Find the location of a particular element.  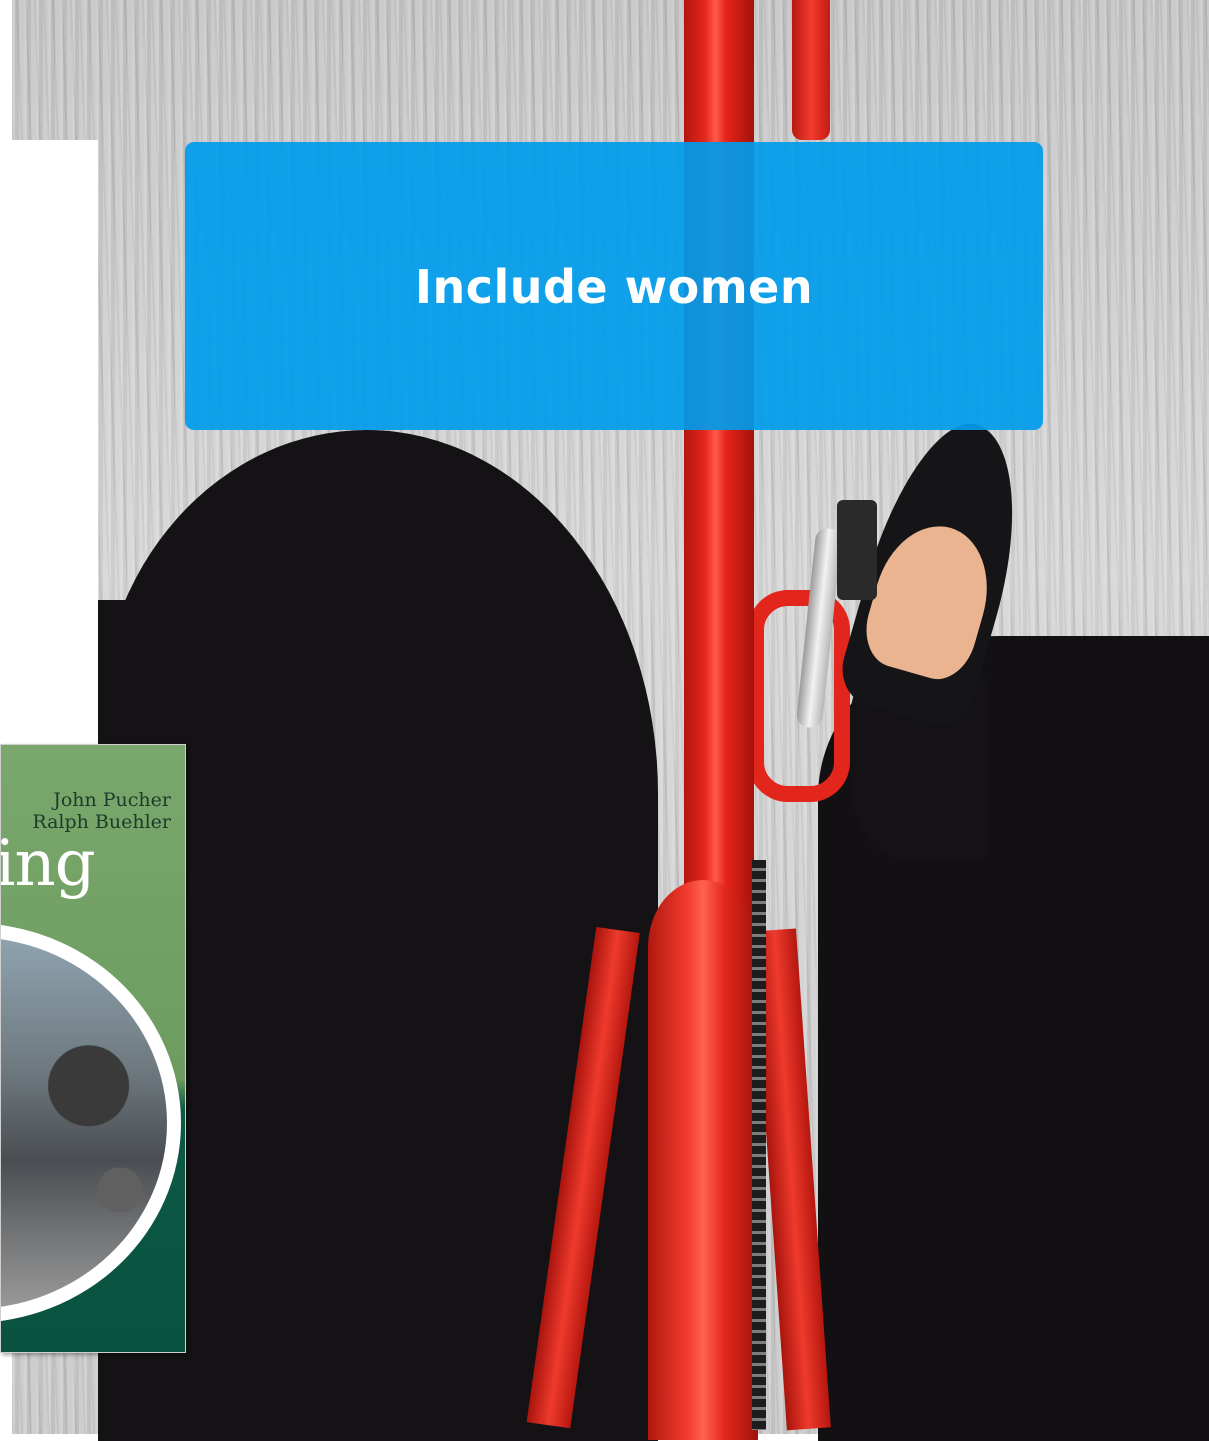

book-title-fragment: ing is located at coordinates (48, 864).